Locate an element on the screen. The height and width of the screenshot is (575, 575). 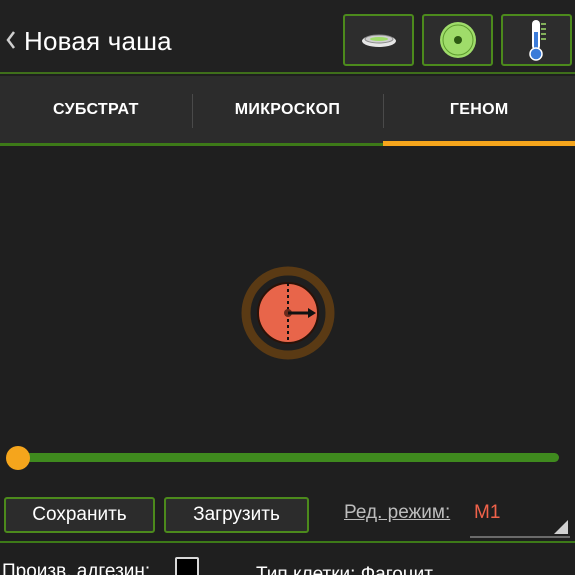
app-header: Новая чаша is located at coordinates (287, 37).